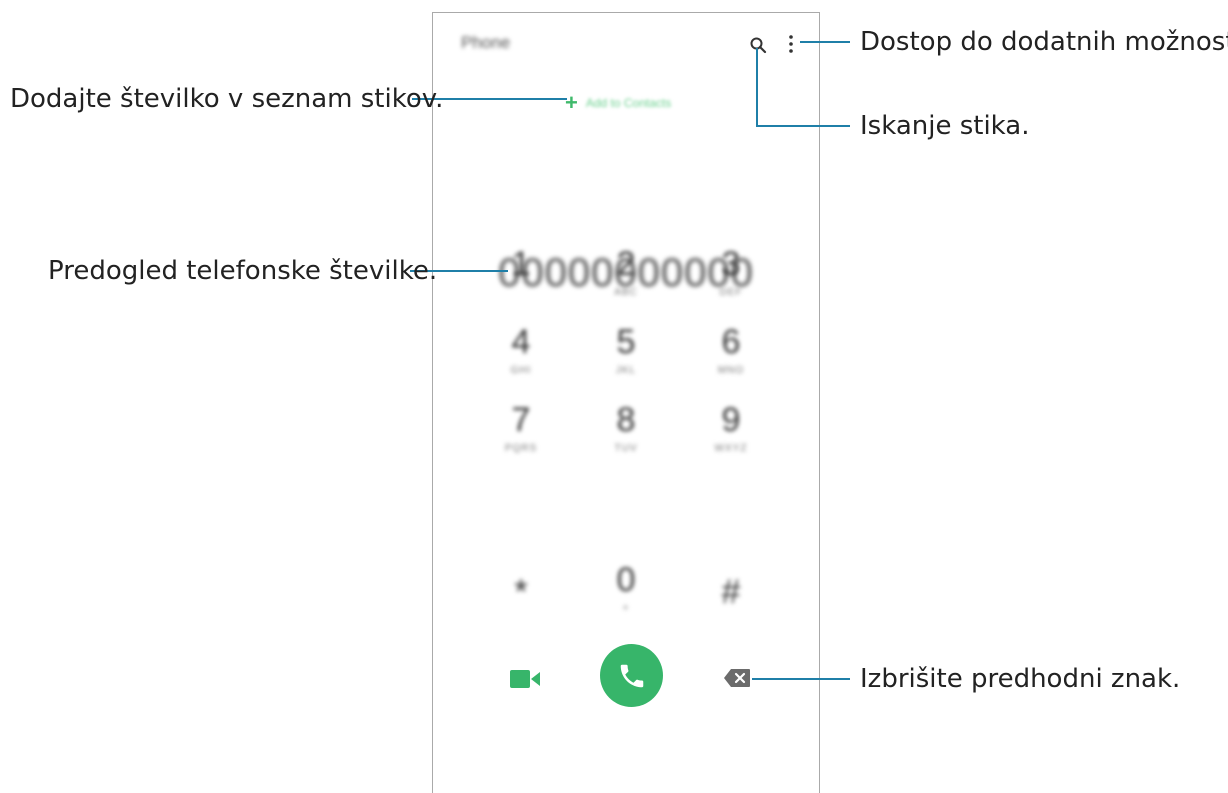 This screenshot has height=793, width=1228. Describe the element at coordinates (1044, 42) in the screenshot. I see `callout-more-options: Dostop do dodatnih možnosti.` at that location.